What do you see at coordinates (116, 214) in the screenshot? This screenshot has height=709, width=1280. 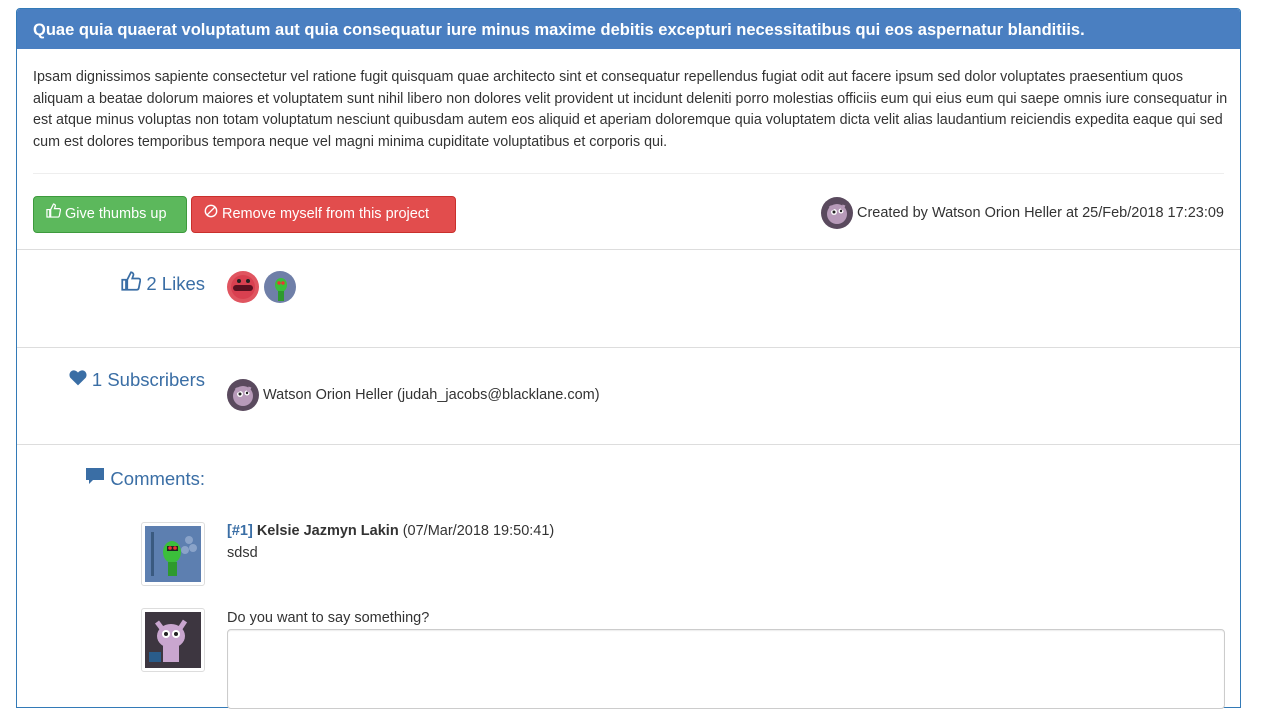 I see `thumbs-up-label: Give thumbs up` at bounding box center [116, 214].